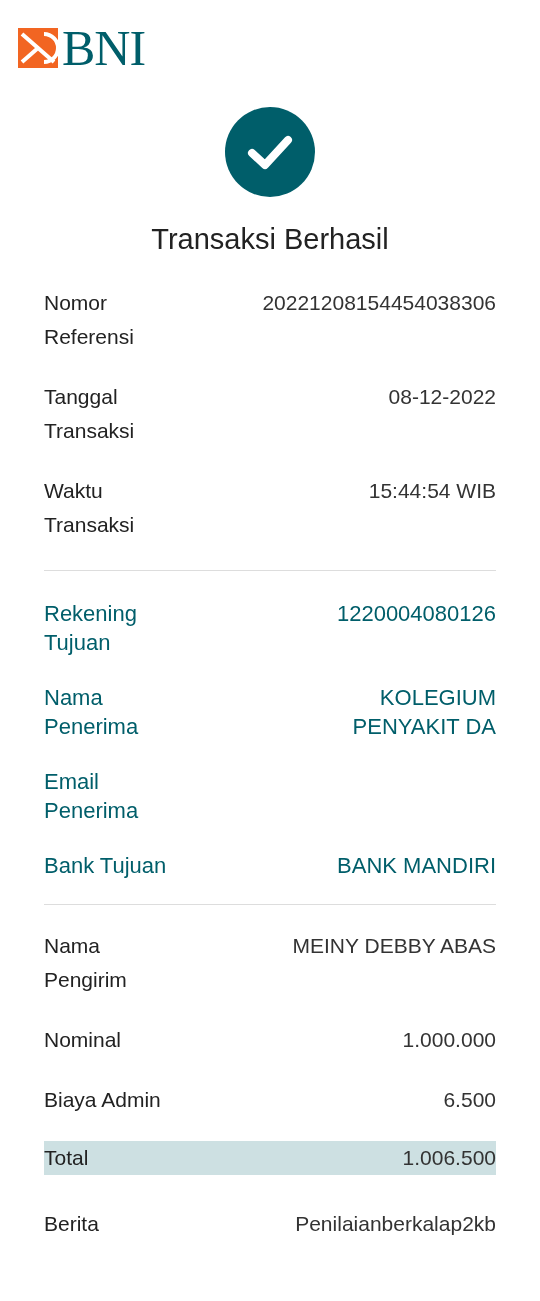 The image size is (540, 1301). Describe the element at coordinates (442, 397) in the screenshot. I see `field-value: 08-12-2022` at that location.